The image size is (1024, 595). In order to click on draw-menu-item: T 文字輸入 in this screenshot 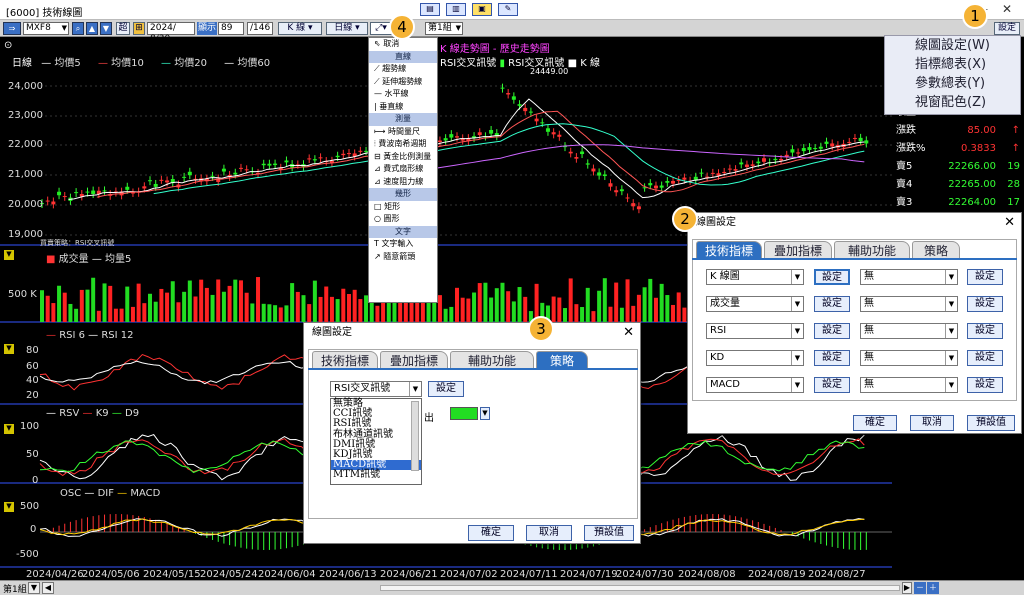, I will do `click(403, 244)`.